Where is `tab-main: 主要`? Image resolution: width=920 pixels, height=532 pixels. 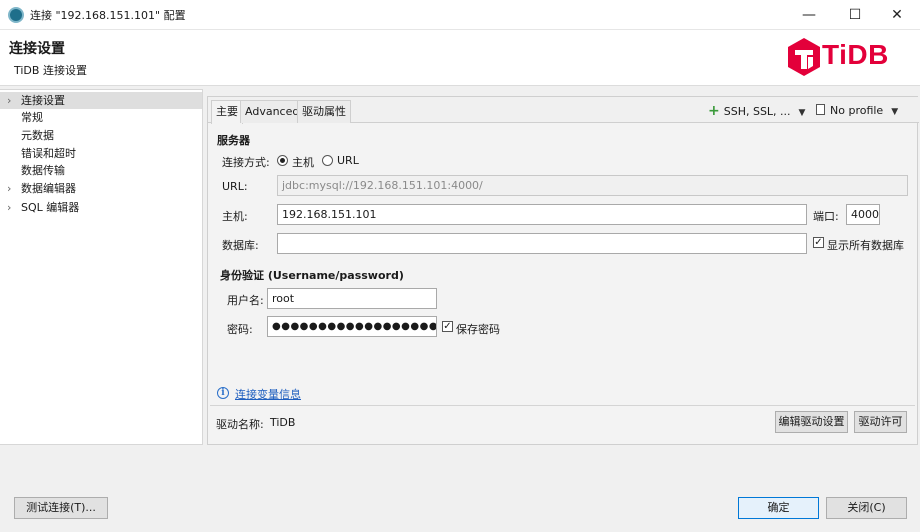 tab-main: 主要 is located at coordinates (227, 112).